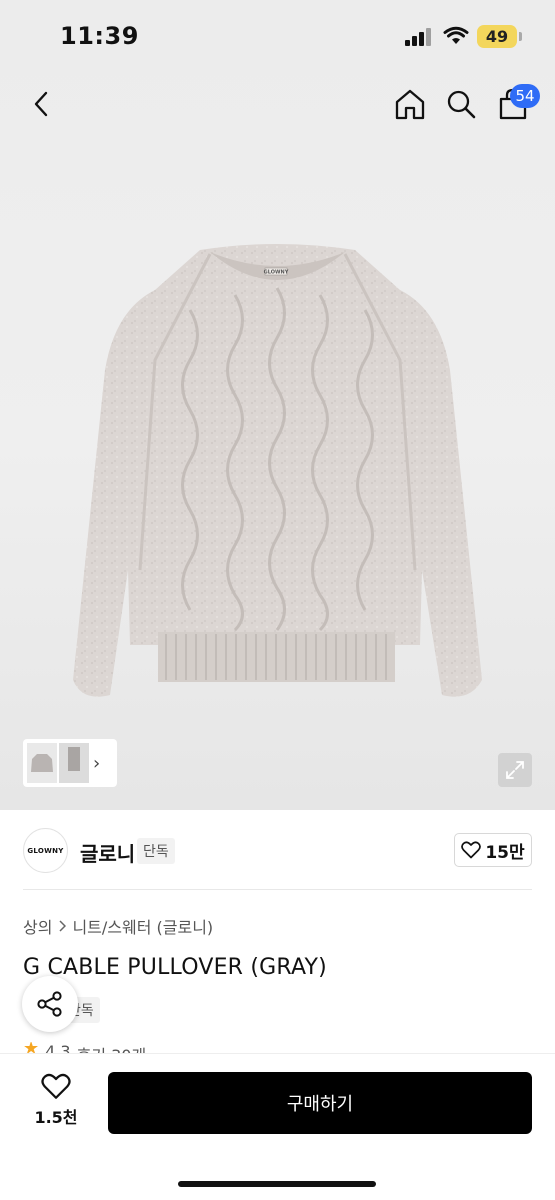 This screenshot has height=1200, width=555. I want to click on brand-logo: GLOWNY, so click(45, 850).